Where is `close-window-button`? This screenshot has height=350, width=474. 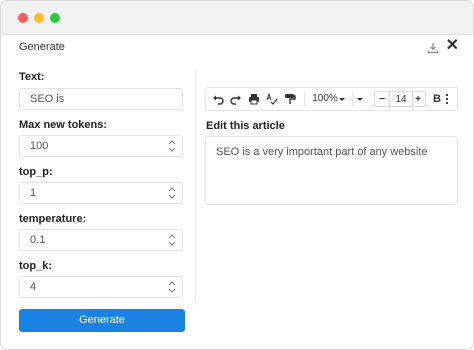 close-window-button is located at coordinates (23, 18).